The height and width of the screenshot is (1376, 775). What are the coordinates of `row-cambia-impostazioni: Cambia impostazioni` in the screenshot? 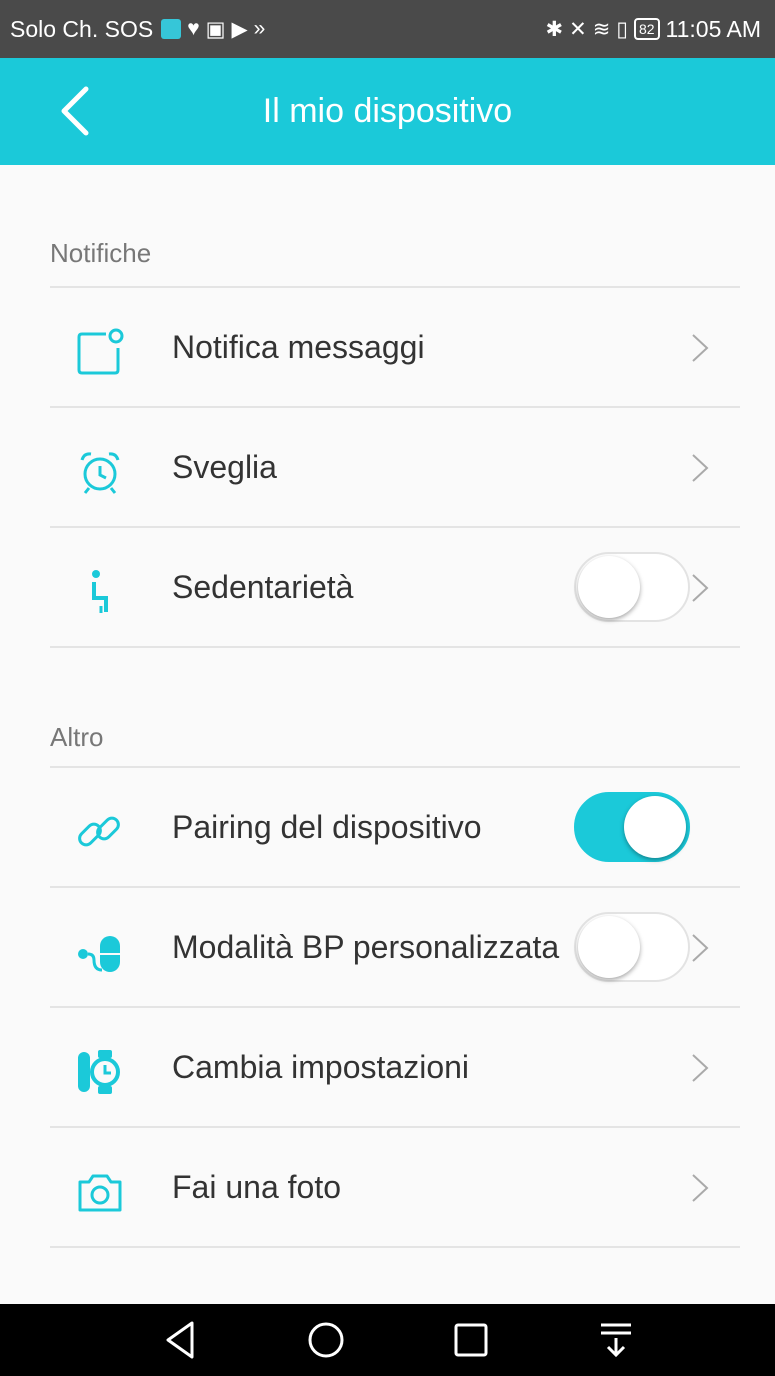 It's located at (395, 1067).